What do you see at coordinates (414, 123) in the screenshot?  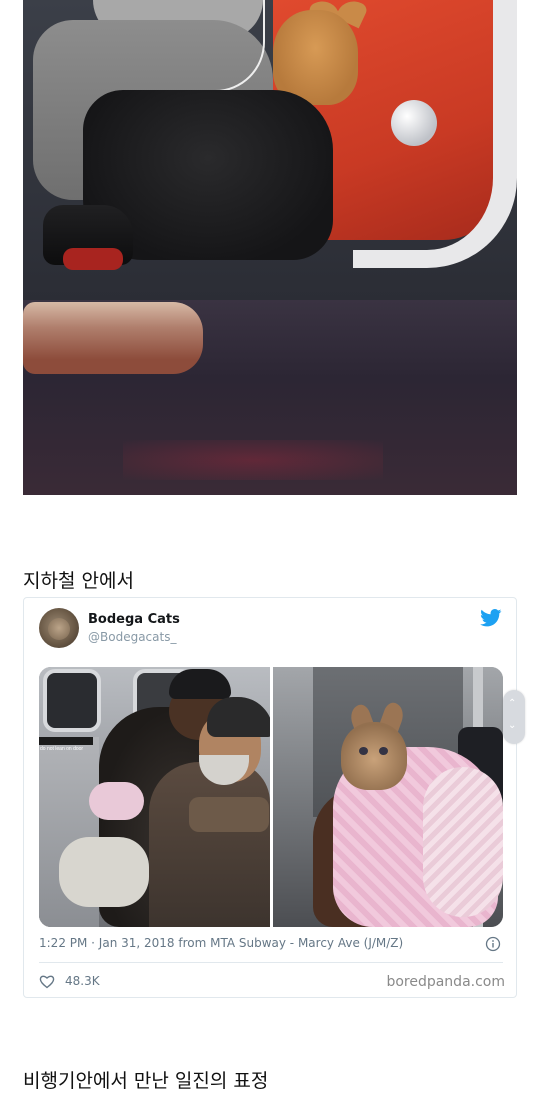 I see `photo-seat-knob` at bounding box center [414, 123].